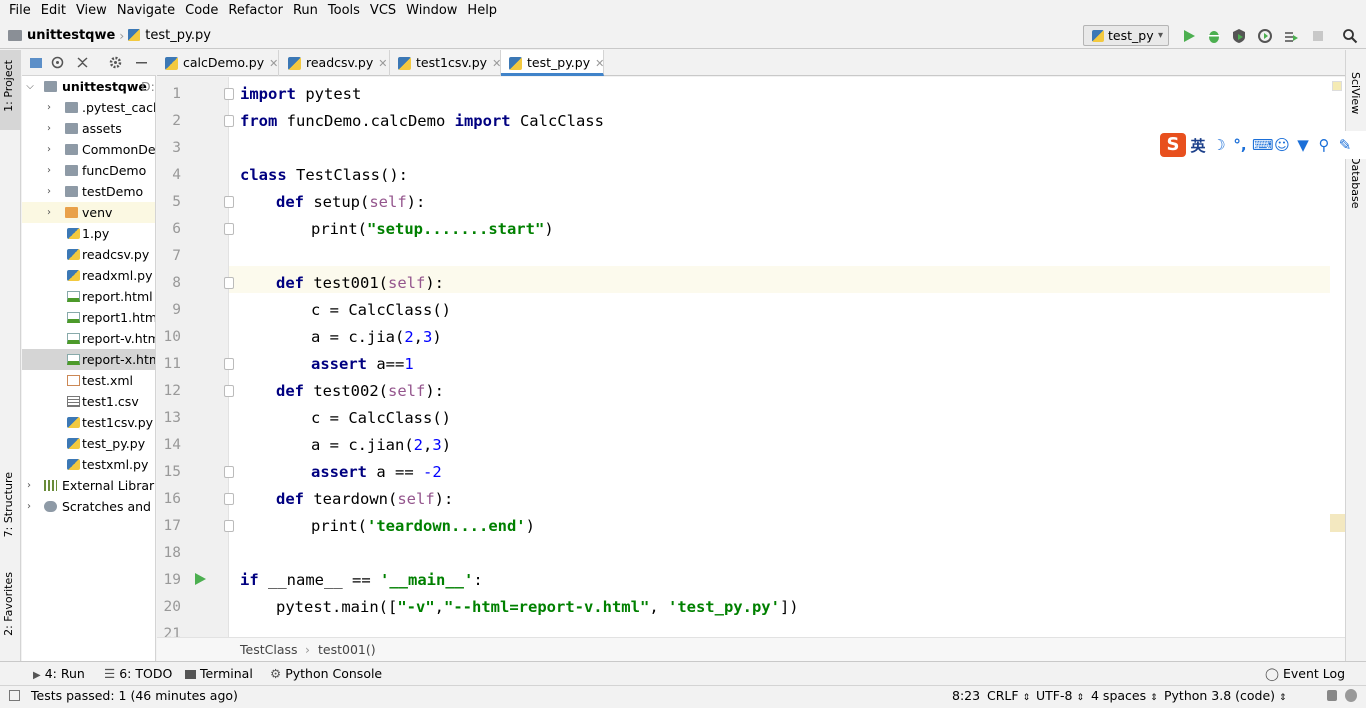 The height and width of the screenshot is (708, 1366). I want to click on menu-code: Code, so click(201, 11).